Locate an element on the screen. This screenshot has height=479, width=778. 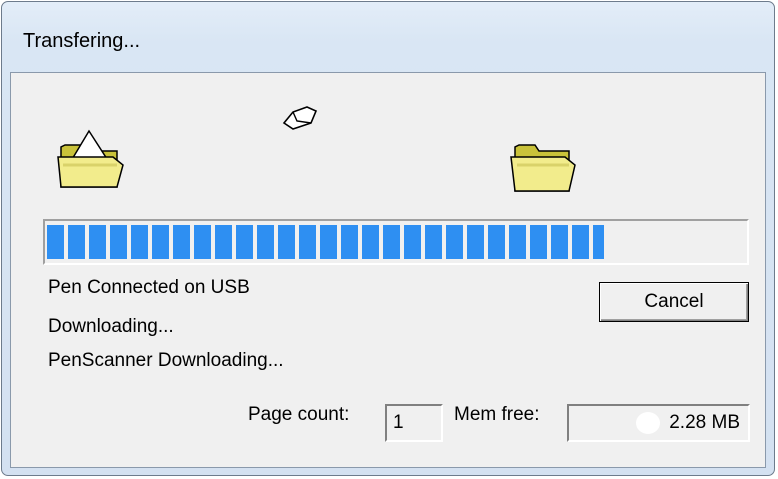
transfer-progress-bar is located at coordinates (396, 242).